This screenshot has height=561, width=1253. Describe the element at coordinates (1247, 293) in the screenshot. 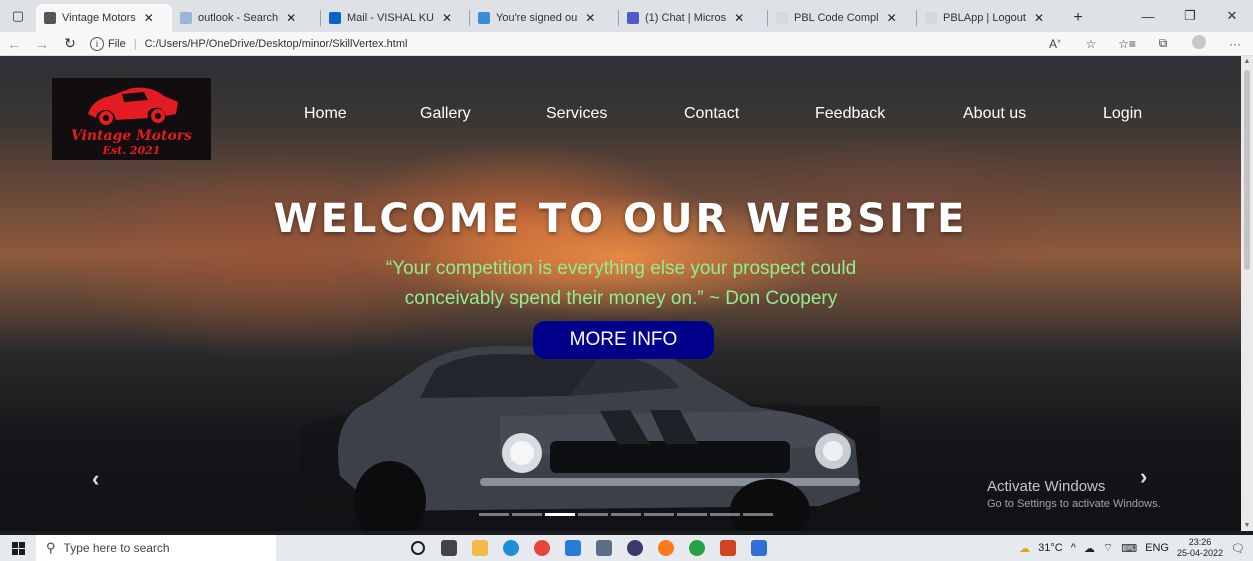

I see `page-scrollbar: ▲ ▼` at that location.